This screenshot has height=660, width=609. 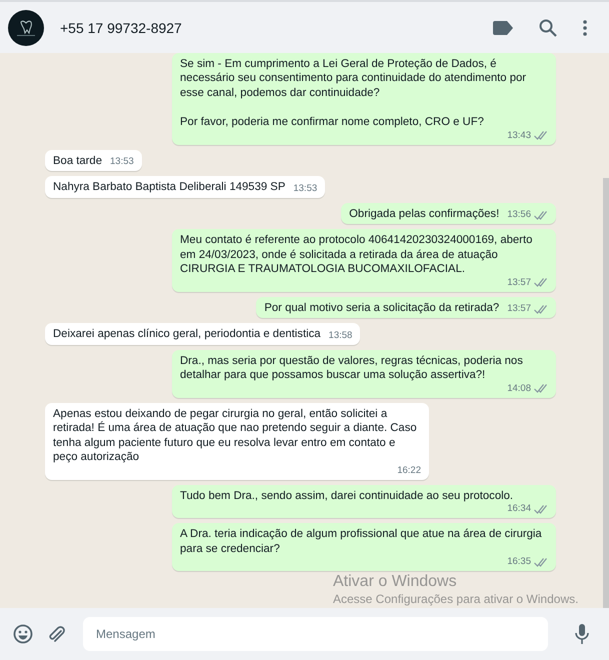 What do you see at coordinates (519, 509) in the screenshot?
I see `message-time: 16:34` at bounding box center [519, 509].